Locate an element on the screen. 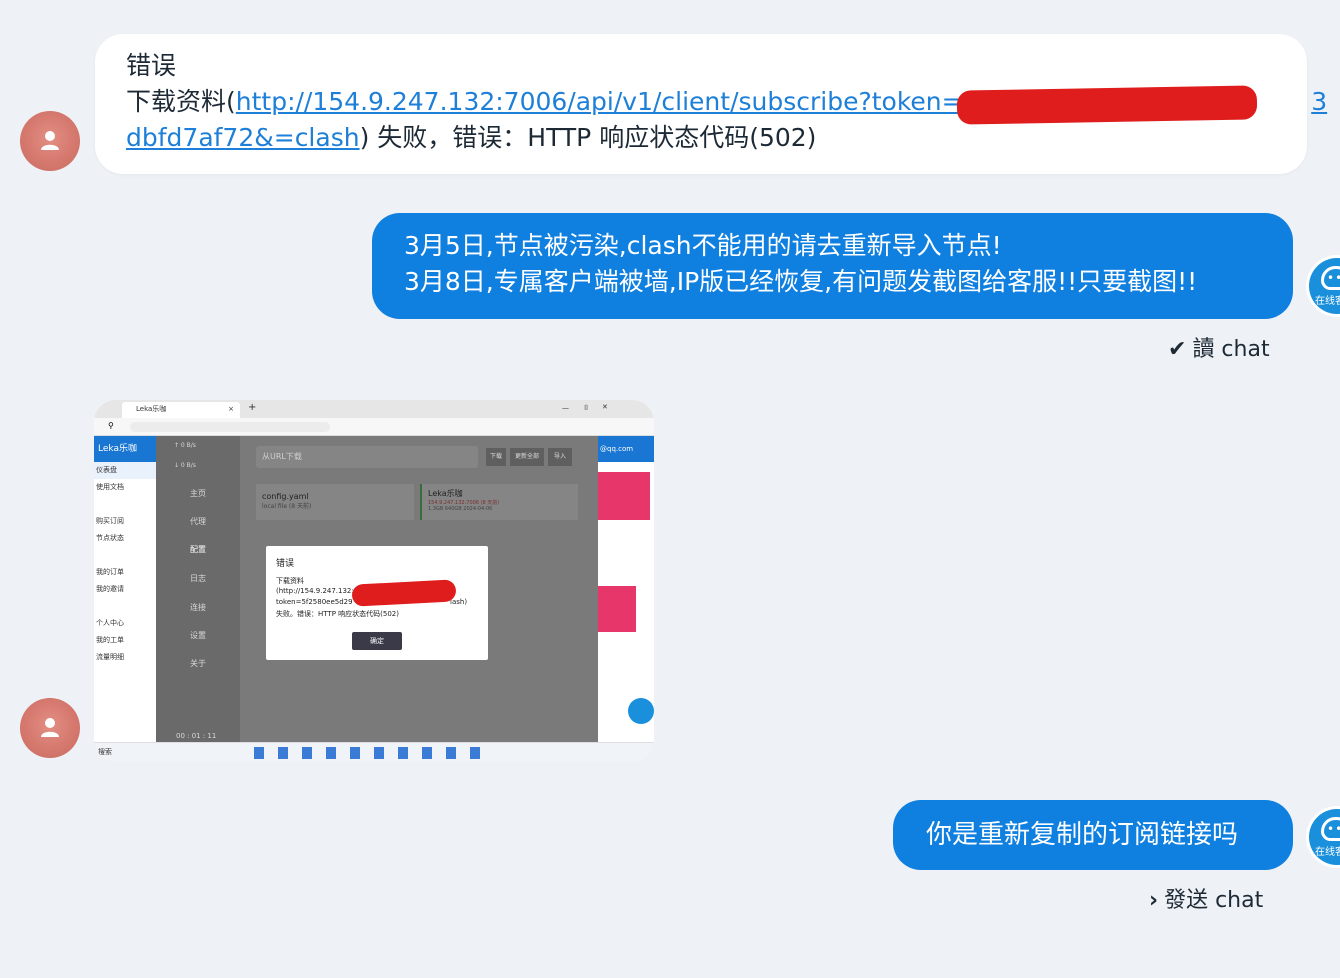 The width and height of the screenshot is (1340, 978). browser-tab-title: Leka乐咖 is located at coordinates (151, 409).